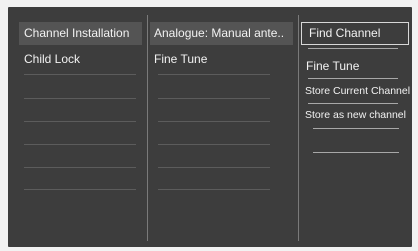  I want to click on menu-item-analogue-manual: Analogue: Manual ante.., so click(221, 33).